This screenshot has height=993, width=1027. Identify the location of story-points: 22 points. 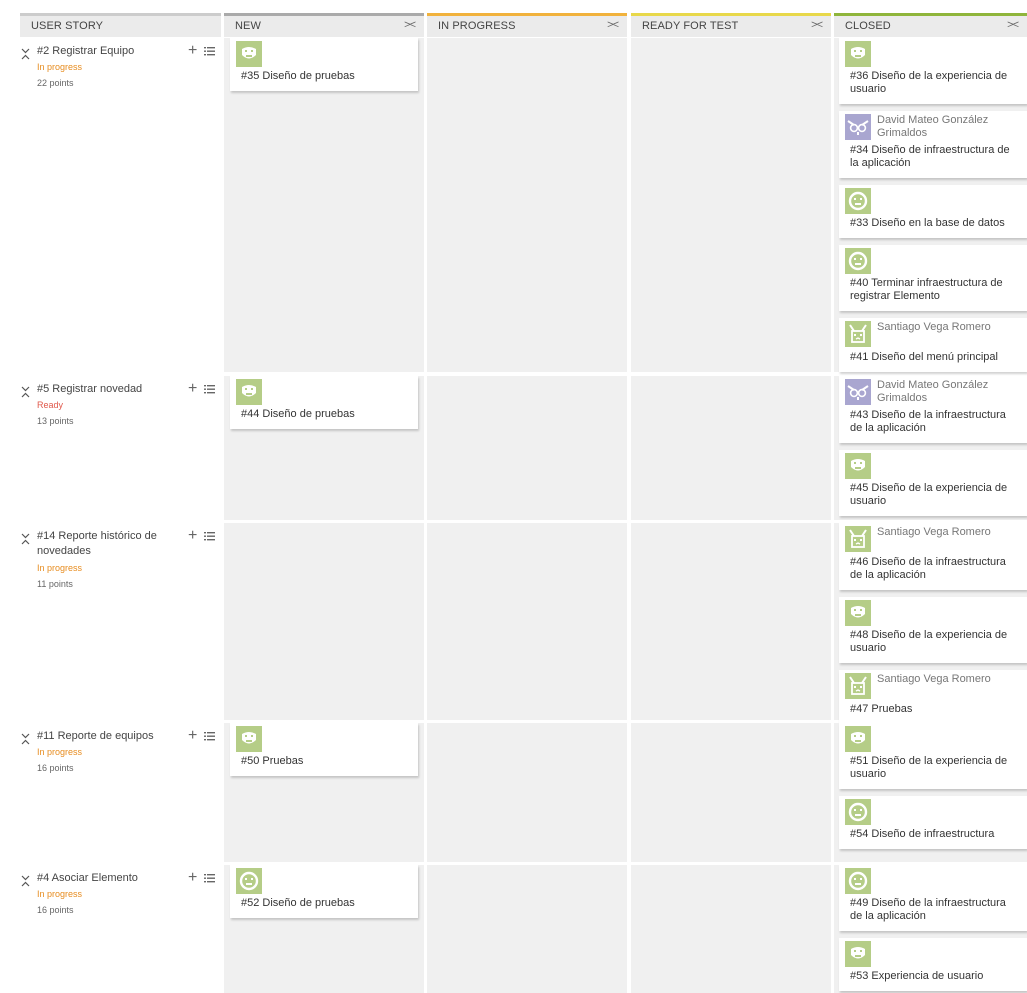
(55, 83).